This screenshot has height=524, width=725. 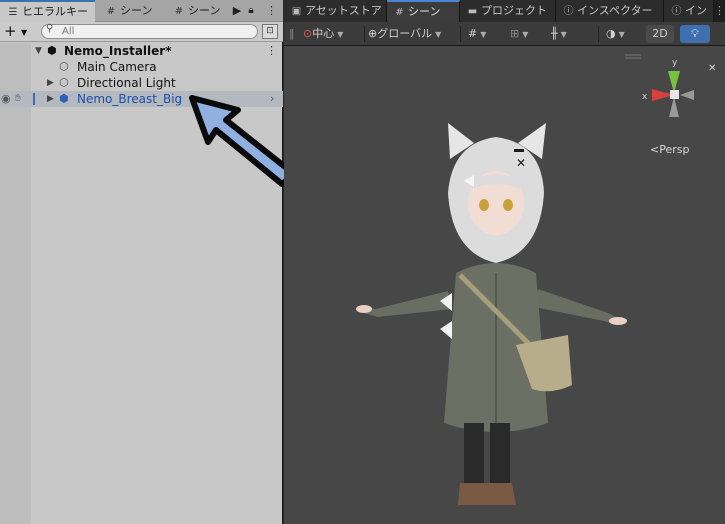 I want to click on right-leg, so click(x=500, y=454).